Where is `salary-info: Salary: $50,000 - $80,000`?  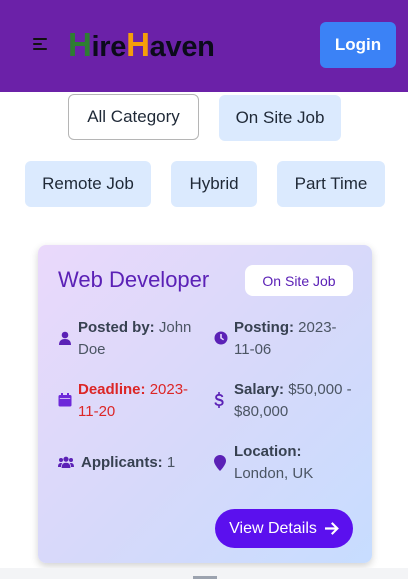 salary-info: Salary: $50,000 - $80,000 is located at coordinates (284, 401).